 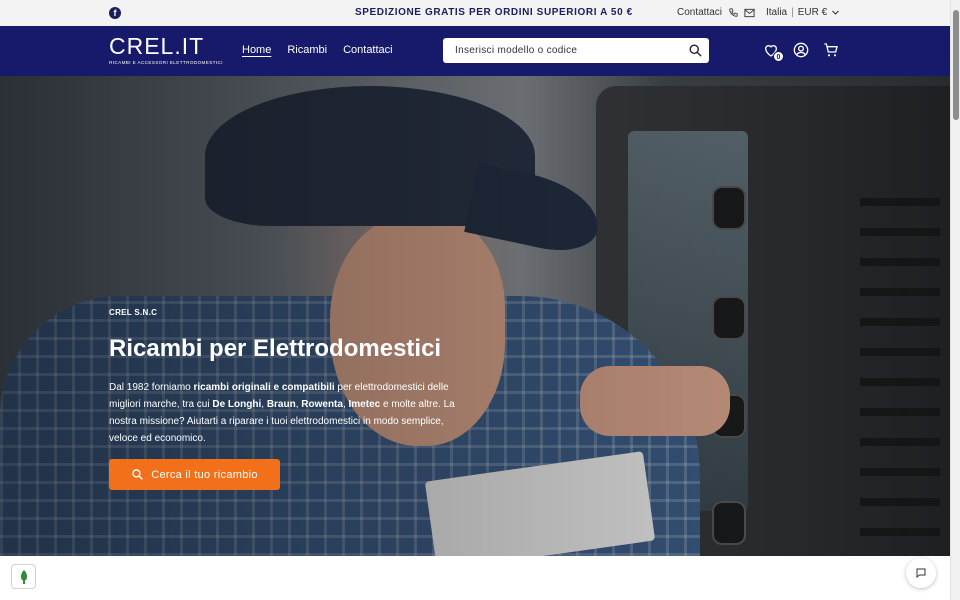 I want to click on country-label: Italia, so click(x=776, y=12).